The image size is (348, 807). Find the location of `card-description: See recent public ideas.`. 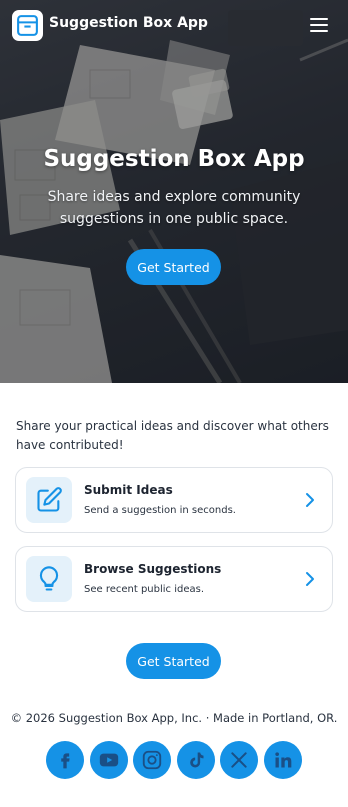

card-description: See recent public ideas. is located at coordinates (144, 589).